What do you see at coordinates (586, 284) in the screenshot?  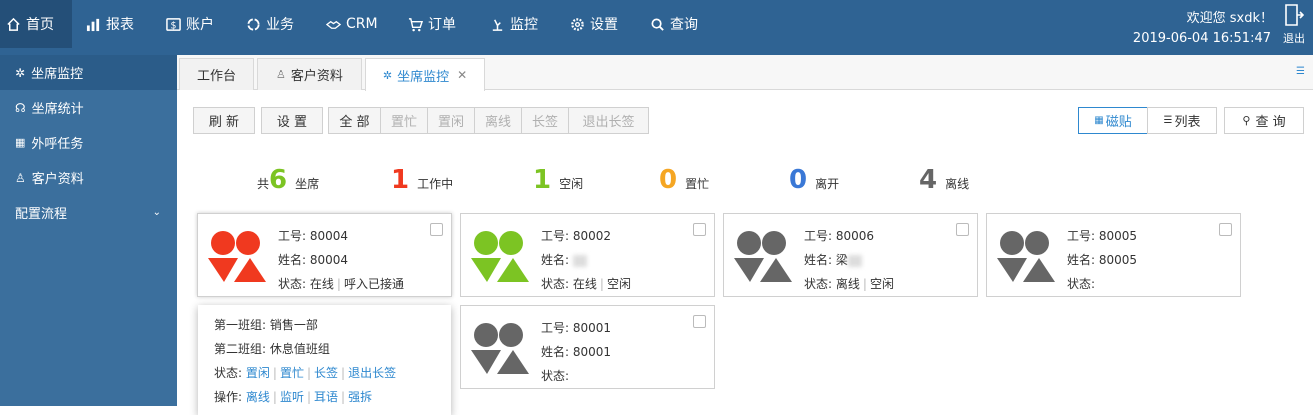 I see `agent-status: 状态: 在线 | 空闲` at bounding box center [586, 284].